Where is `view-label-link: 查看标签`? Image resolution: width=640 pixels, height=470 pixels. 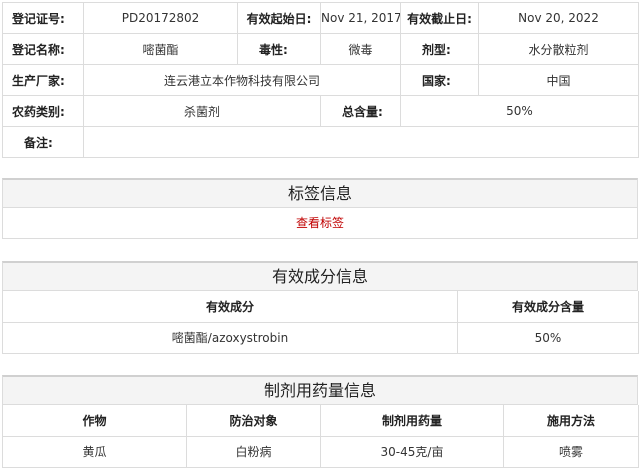
view-label-link: 查看标签 is located at coordinates (320, 223).